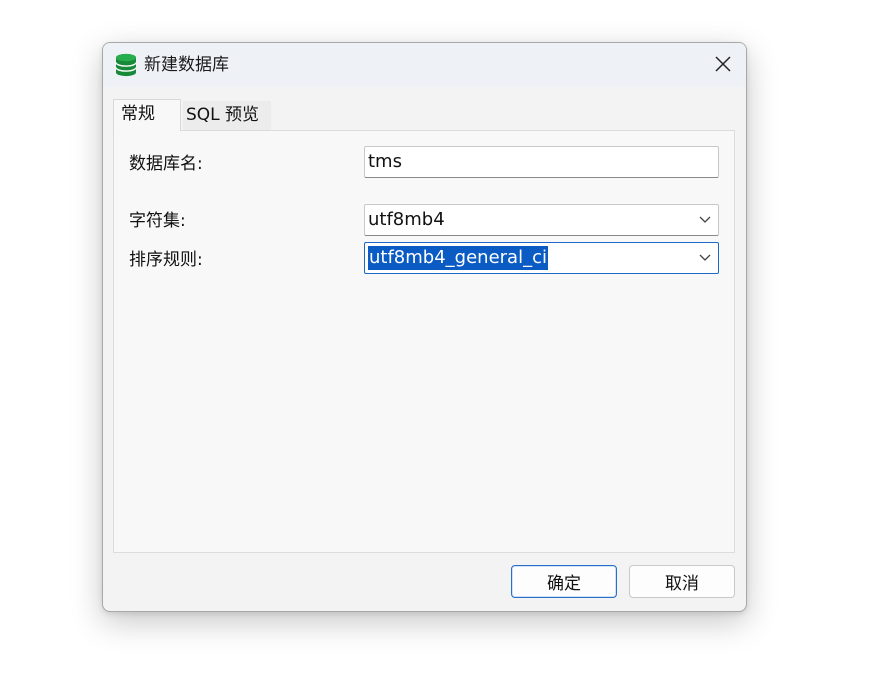 The width and height of the screenshot is (870, 676). Describe the element at coordinates (564, 581) in the screenshot. I see `ok-button: 确定` at that location.